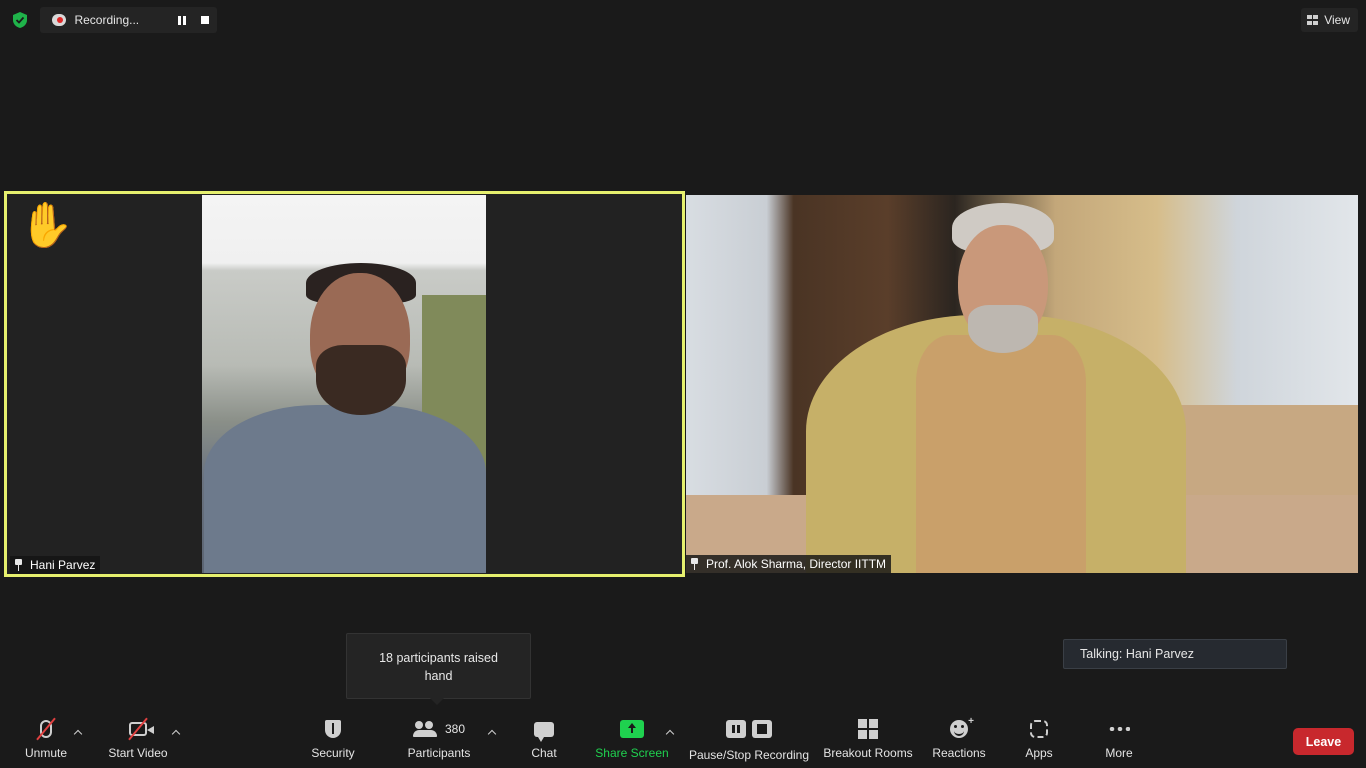  I want to click on raised-hands-tooltip: 18 participants raised hand, so click(438, 669).